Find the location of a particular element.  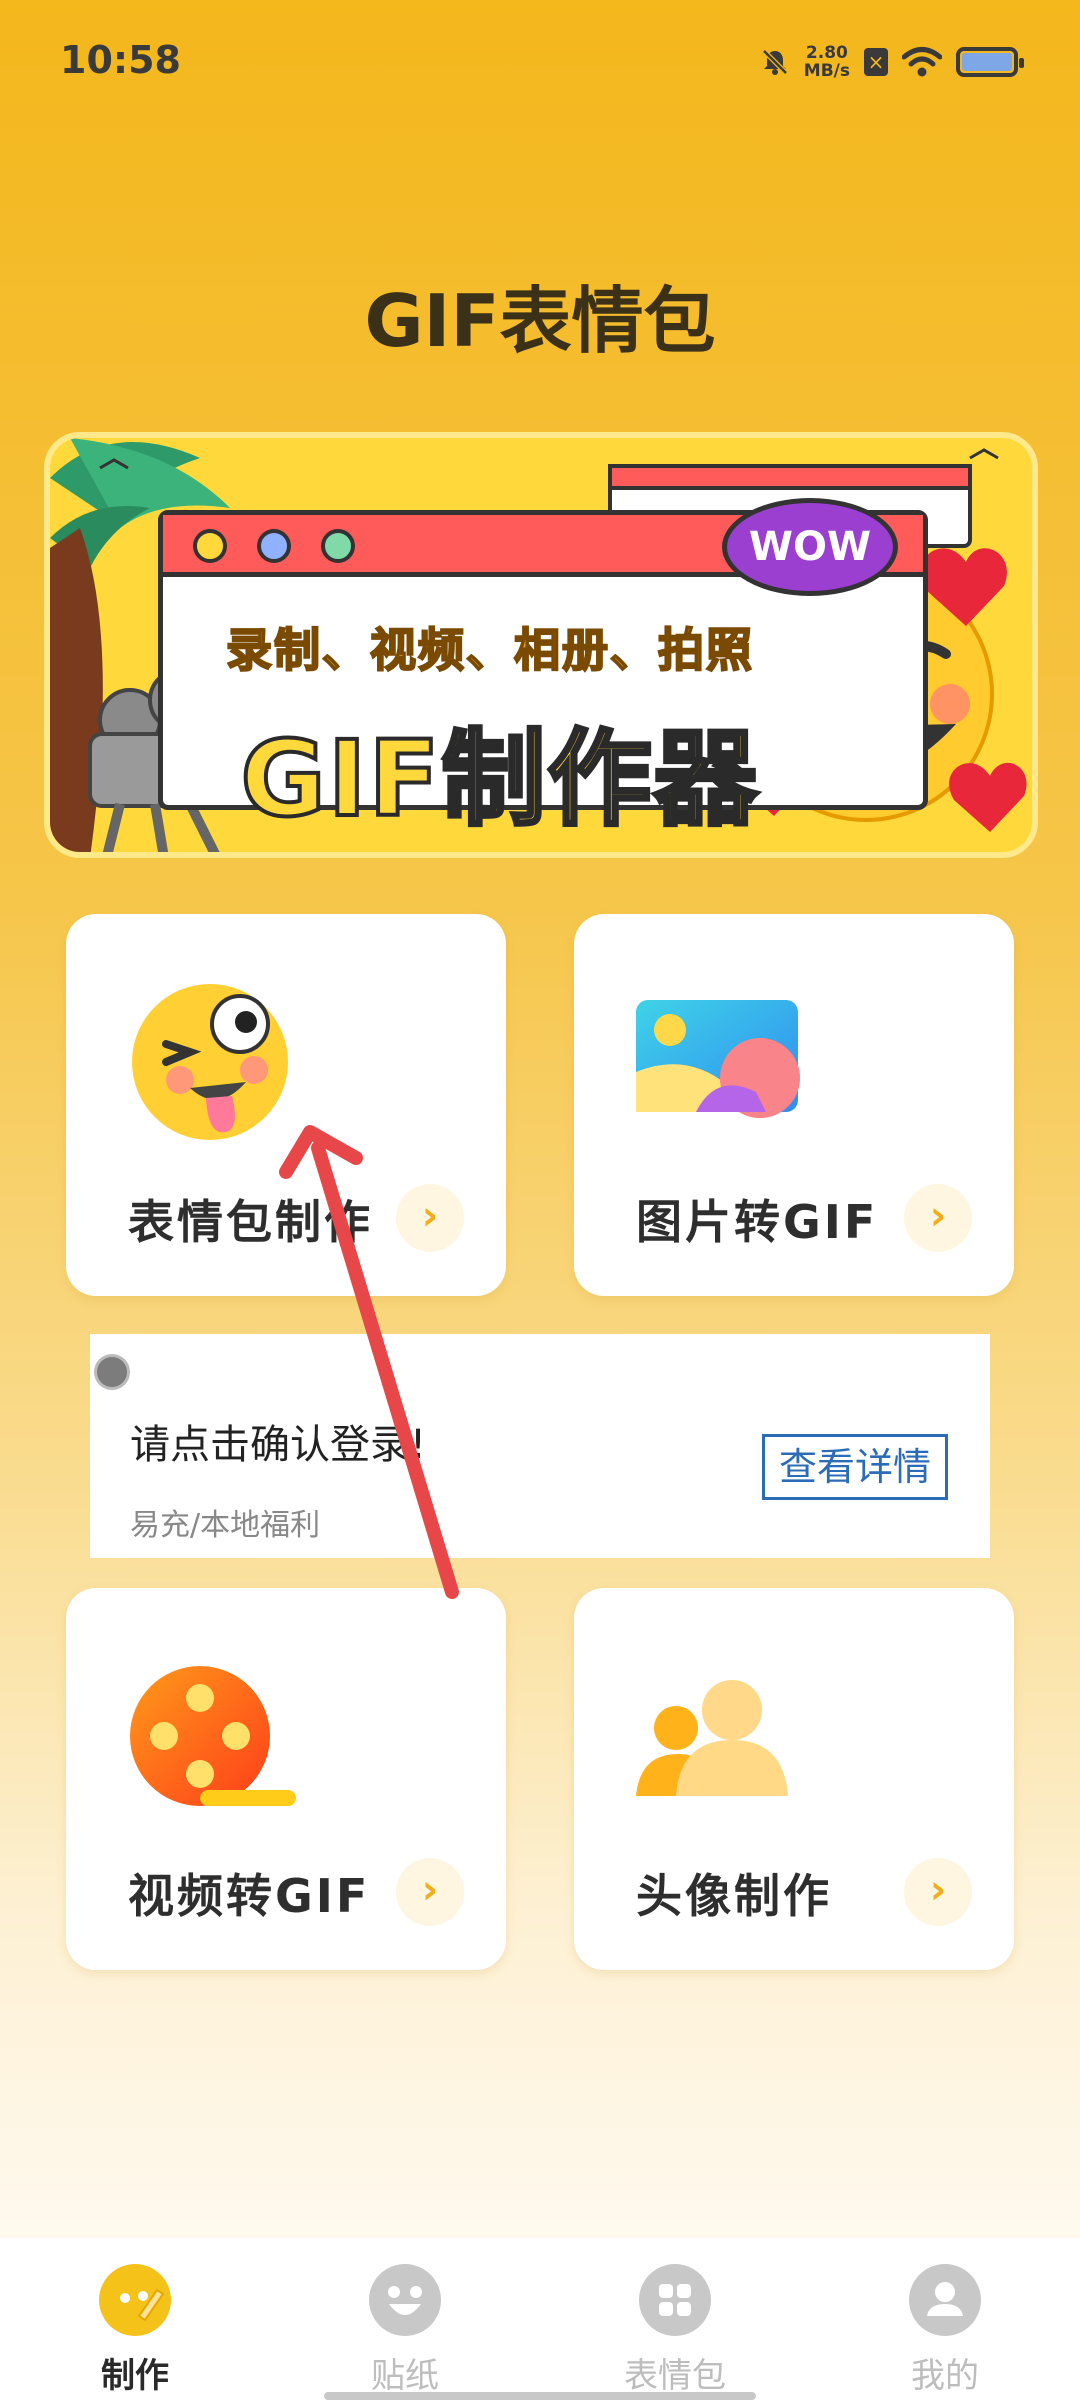

nav-item-emoji-packs: 表情包 is located at coordinates (675, 2323).